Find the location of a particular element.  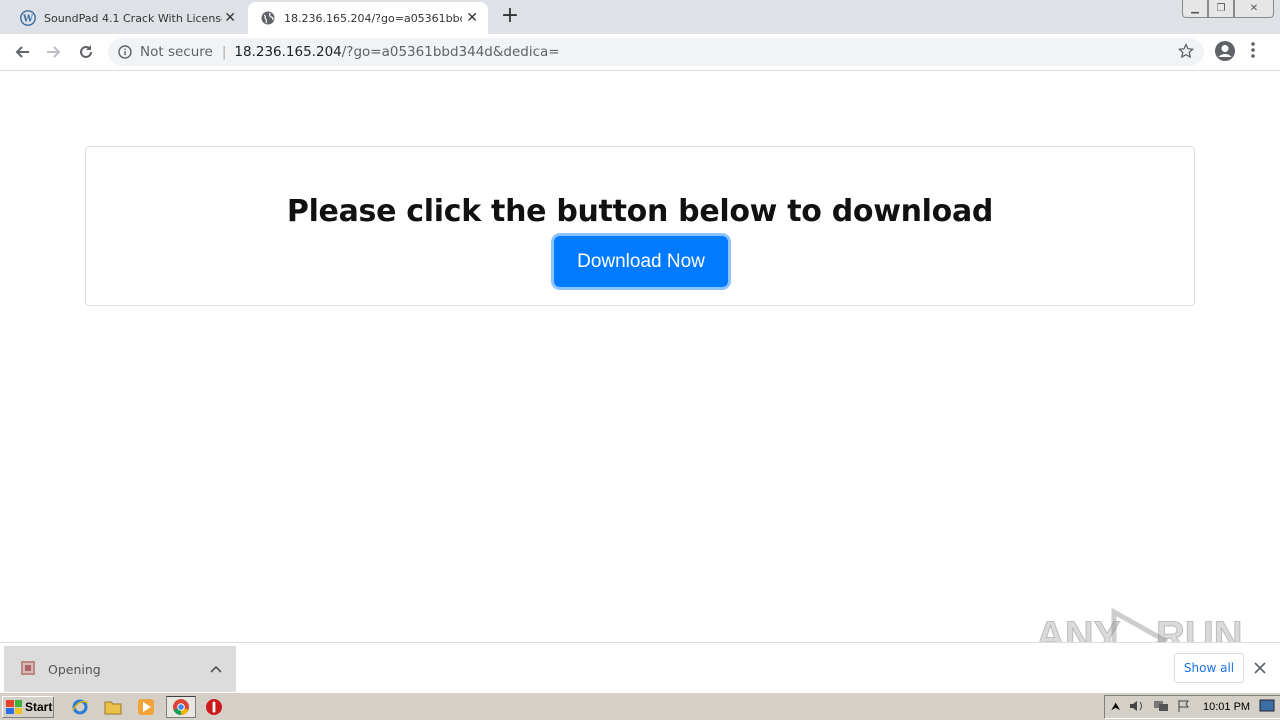

download-now-button: Download Now is located at coordinates (641, 261).